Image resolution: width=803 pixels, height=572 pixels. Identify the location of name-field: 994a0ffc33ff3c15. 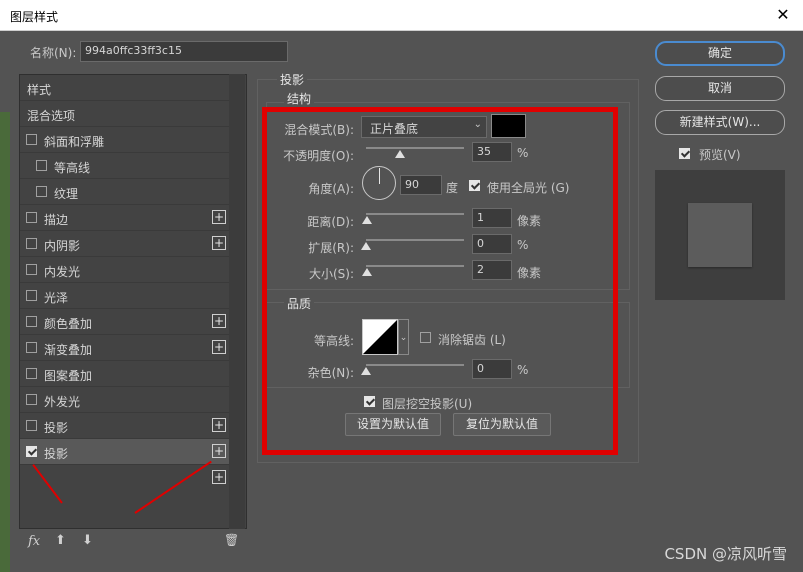
(184, 51).